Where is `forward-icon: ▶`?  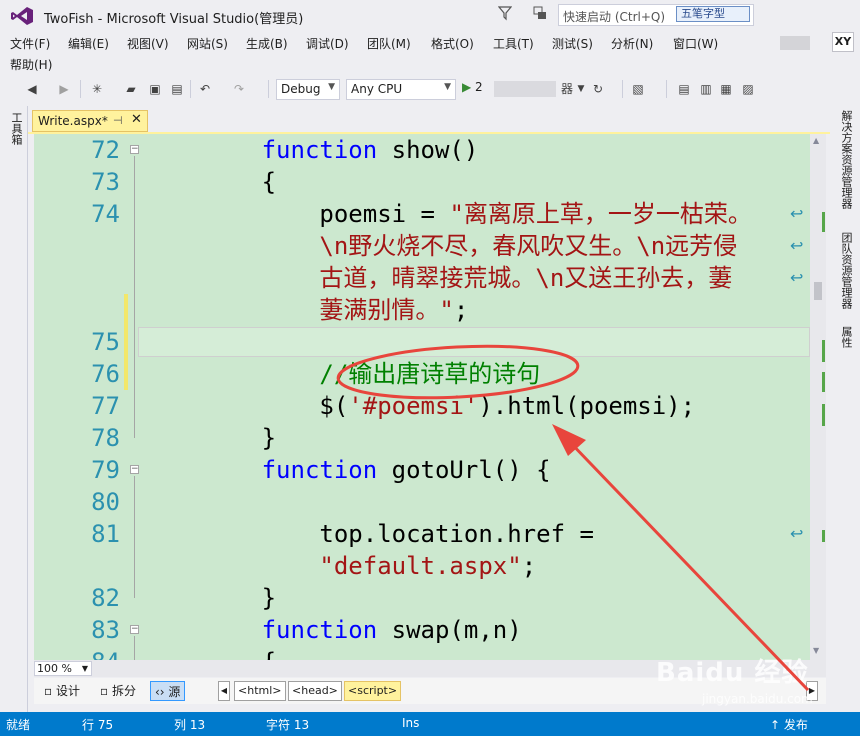
forward-icon: ▶ is located at coordinates (64, 89).